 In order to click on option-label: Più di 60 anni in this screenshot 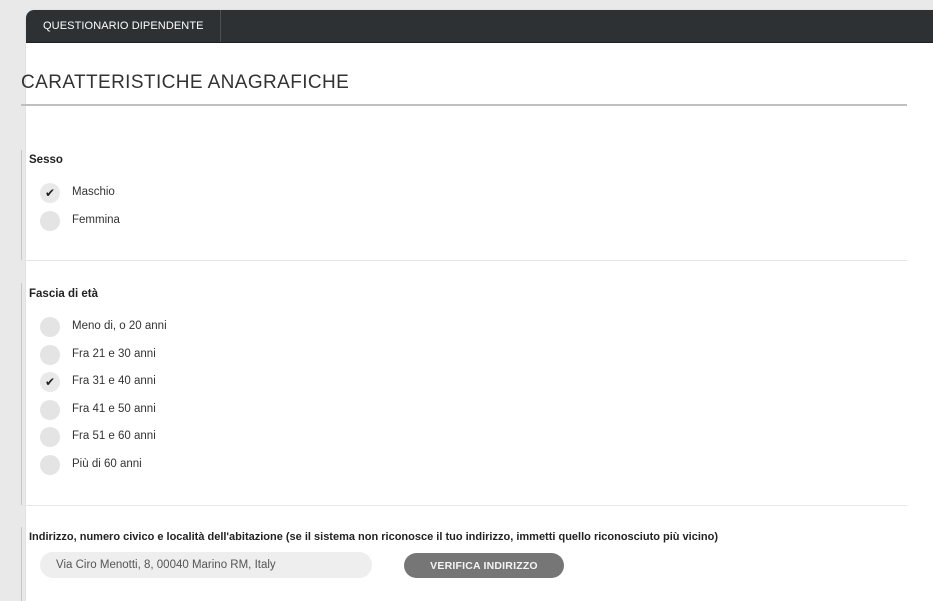, I will do `click(107, 464)`.